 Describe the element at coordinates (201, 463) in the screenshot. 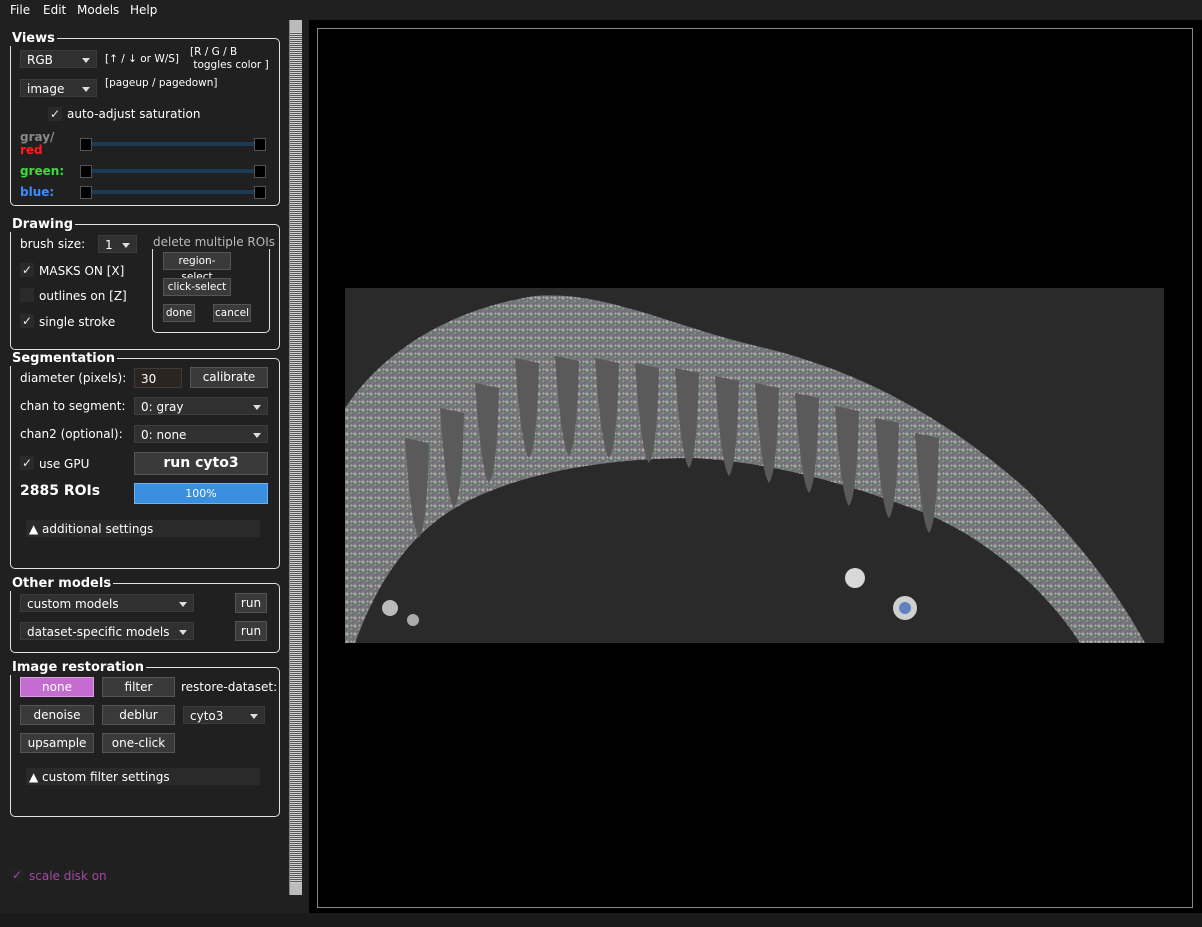

I see `run-cyto3-button: run cyto3` at that location.